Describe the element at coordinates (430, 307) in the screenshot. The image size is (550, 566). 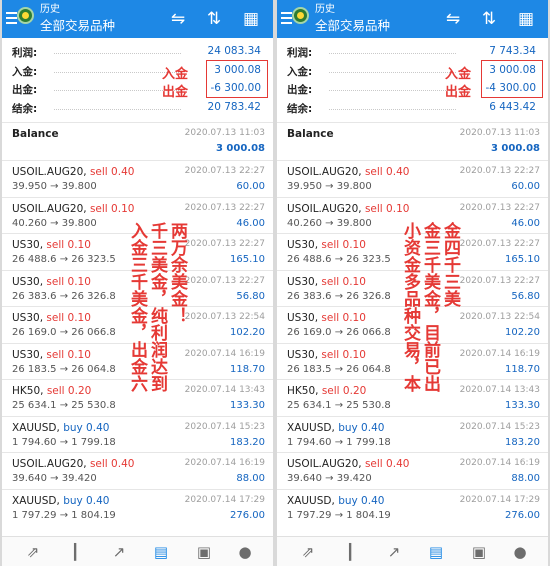
I see `annotation-vertical: 金三千美金，目前已出` at that location.